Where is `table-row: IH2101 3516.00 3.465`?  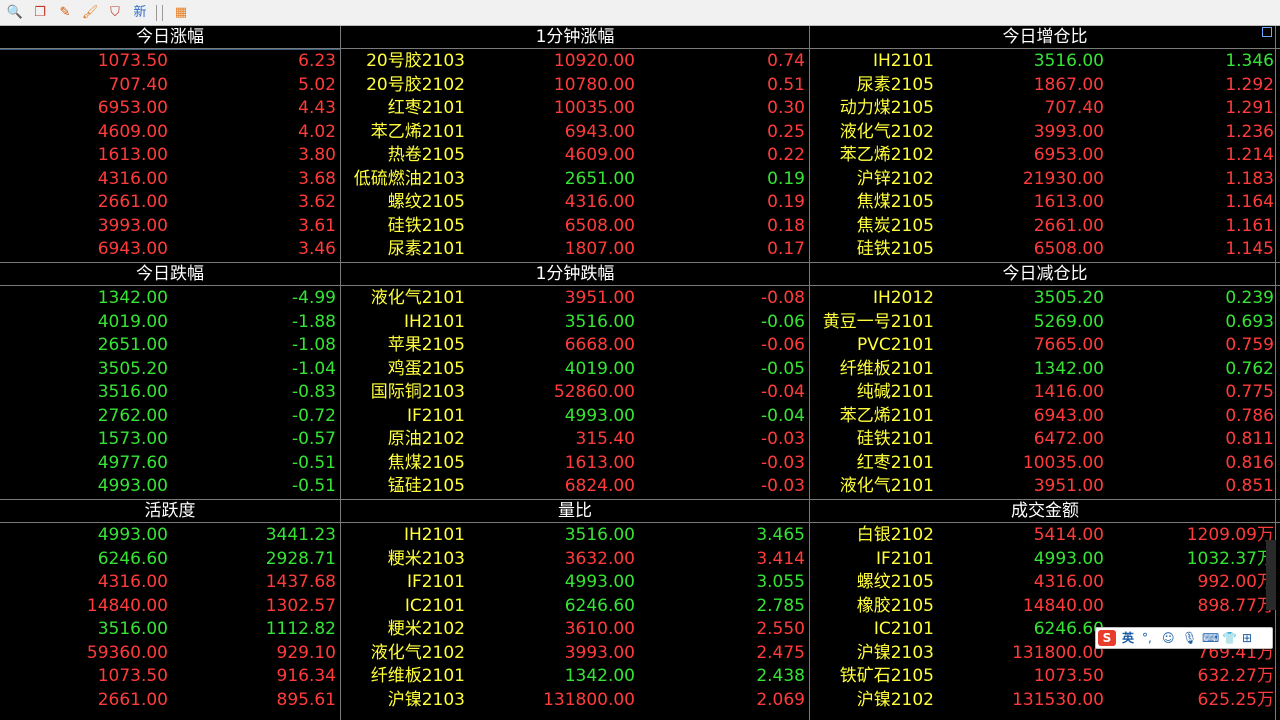
table-row: IH2101 3516.00 3.465 is located at coordinates (575, 536).